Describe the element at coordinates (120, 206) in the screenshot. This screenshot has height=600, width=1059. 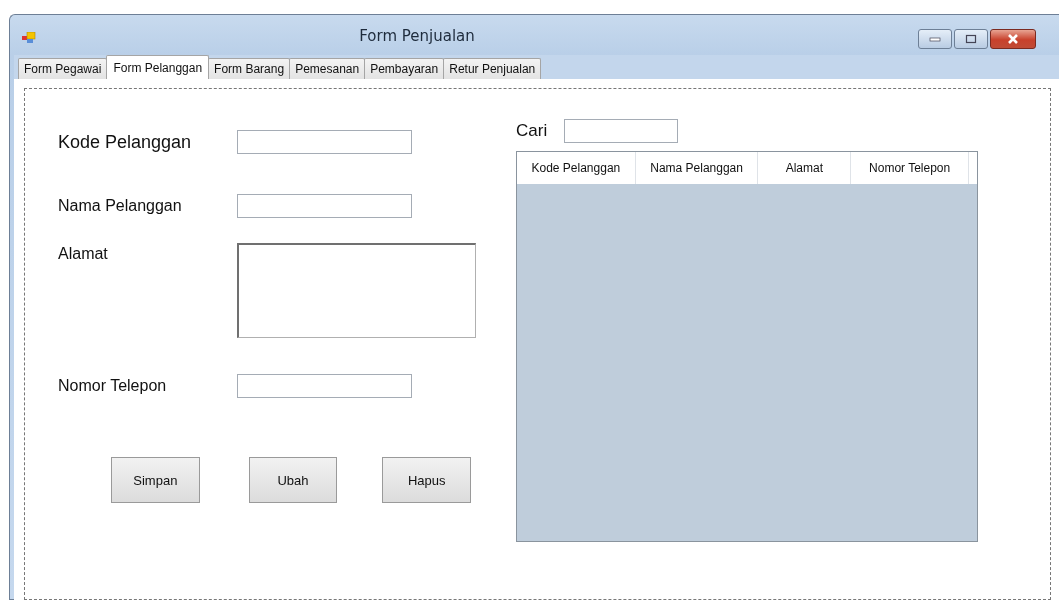
I see `field-label: Nama Pelanggan` at that location.